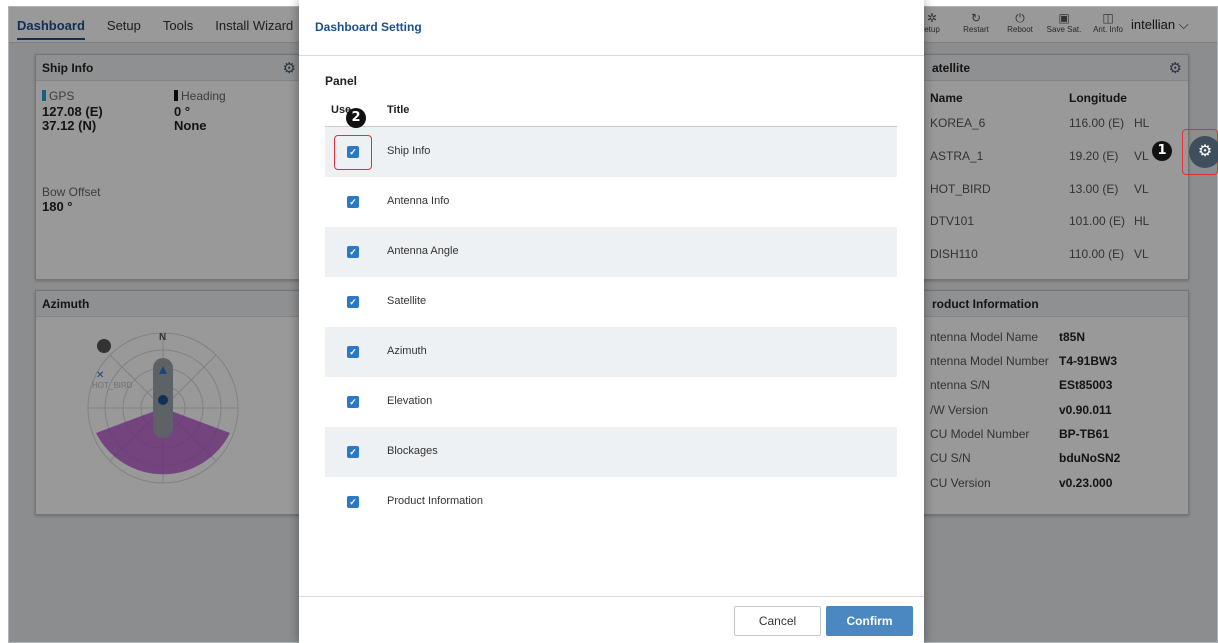 The width and height of the screenshot is (1218, 643). I want to click on callout-badge-1: 1, so click(1162, 151).